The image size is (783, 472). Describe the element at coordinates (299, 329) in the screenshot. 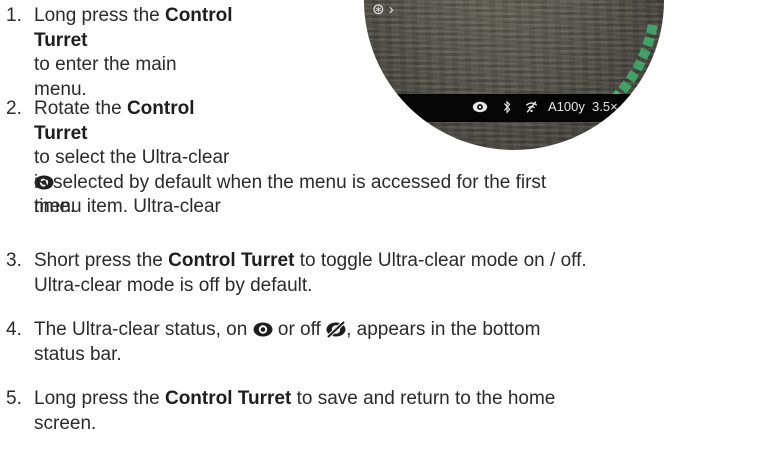

I see `step-text: or off` at that location.